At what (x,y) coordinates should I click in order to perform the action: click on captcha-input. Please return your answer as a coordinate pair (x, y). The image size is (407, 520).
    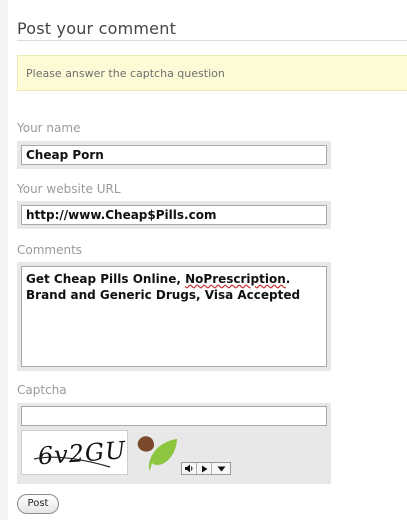
    Looking at the image, I should click on (174, 416).